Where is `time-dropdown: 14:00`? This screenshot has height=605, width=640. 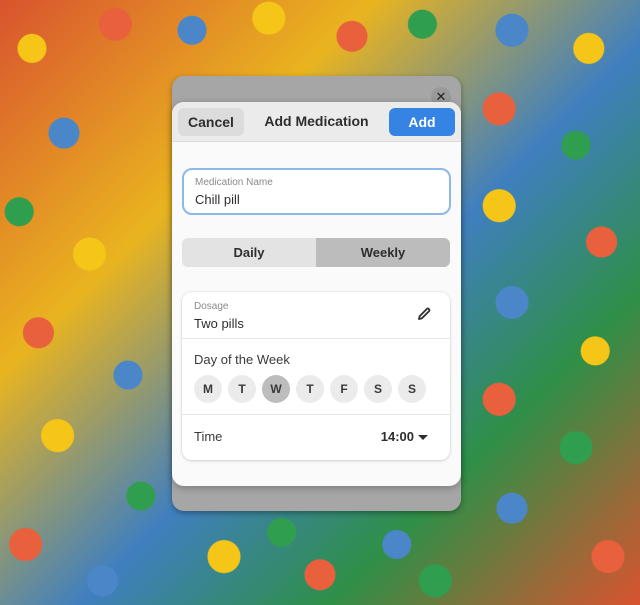
time-dropdown: 14:00 is located at coordinates (397, 436).